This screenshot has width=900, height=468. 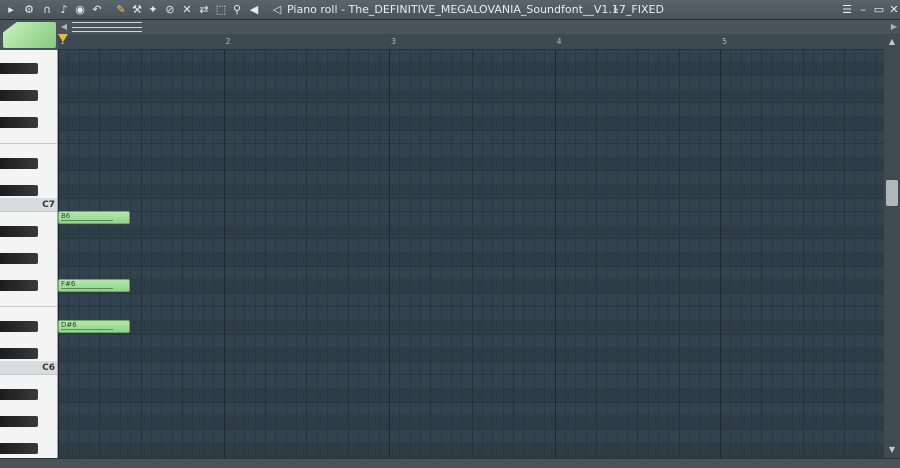 What do you see at coordinates (11, 10) in the screenshot?
I see `menu-arrow-icon: ▸` at bounding box center [11, 10].